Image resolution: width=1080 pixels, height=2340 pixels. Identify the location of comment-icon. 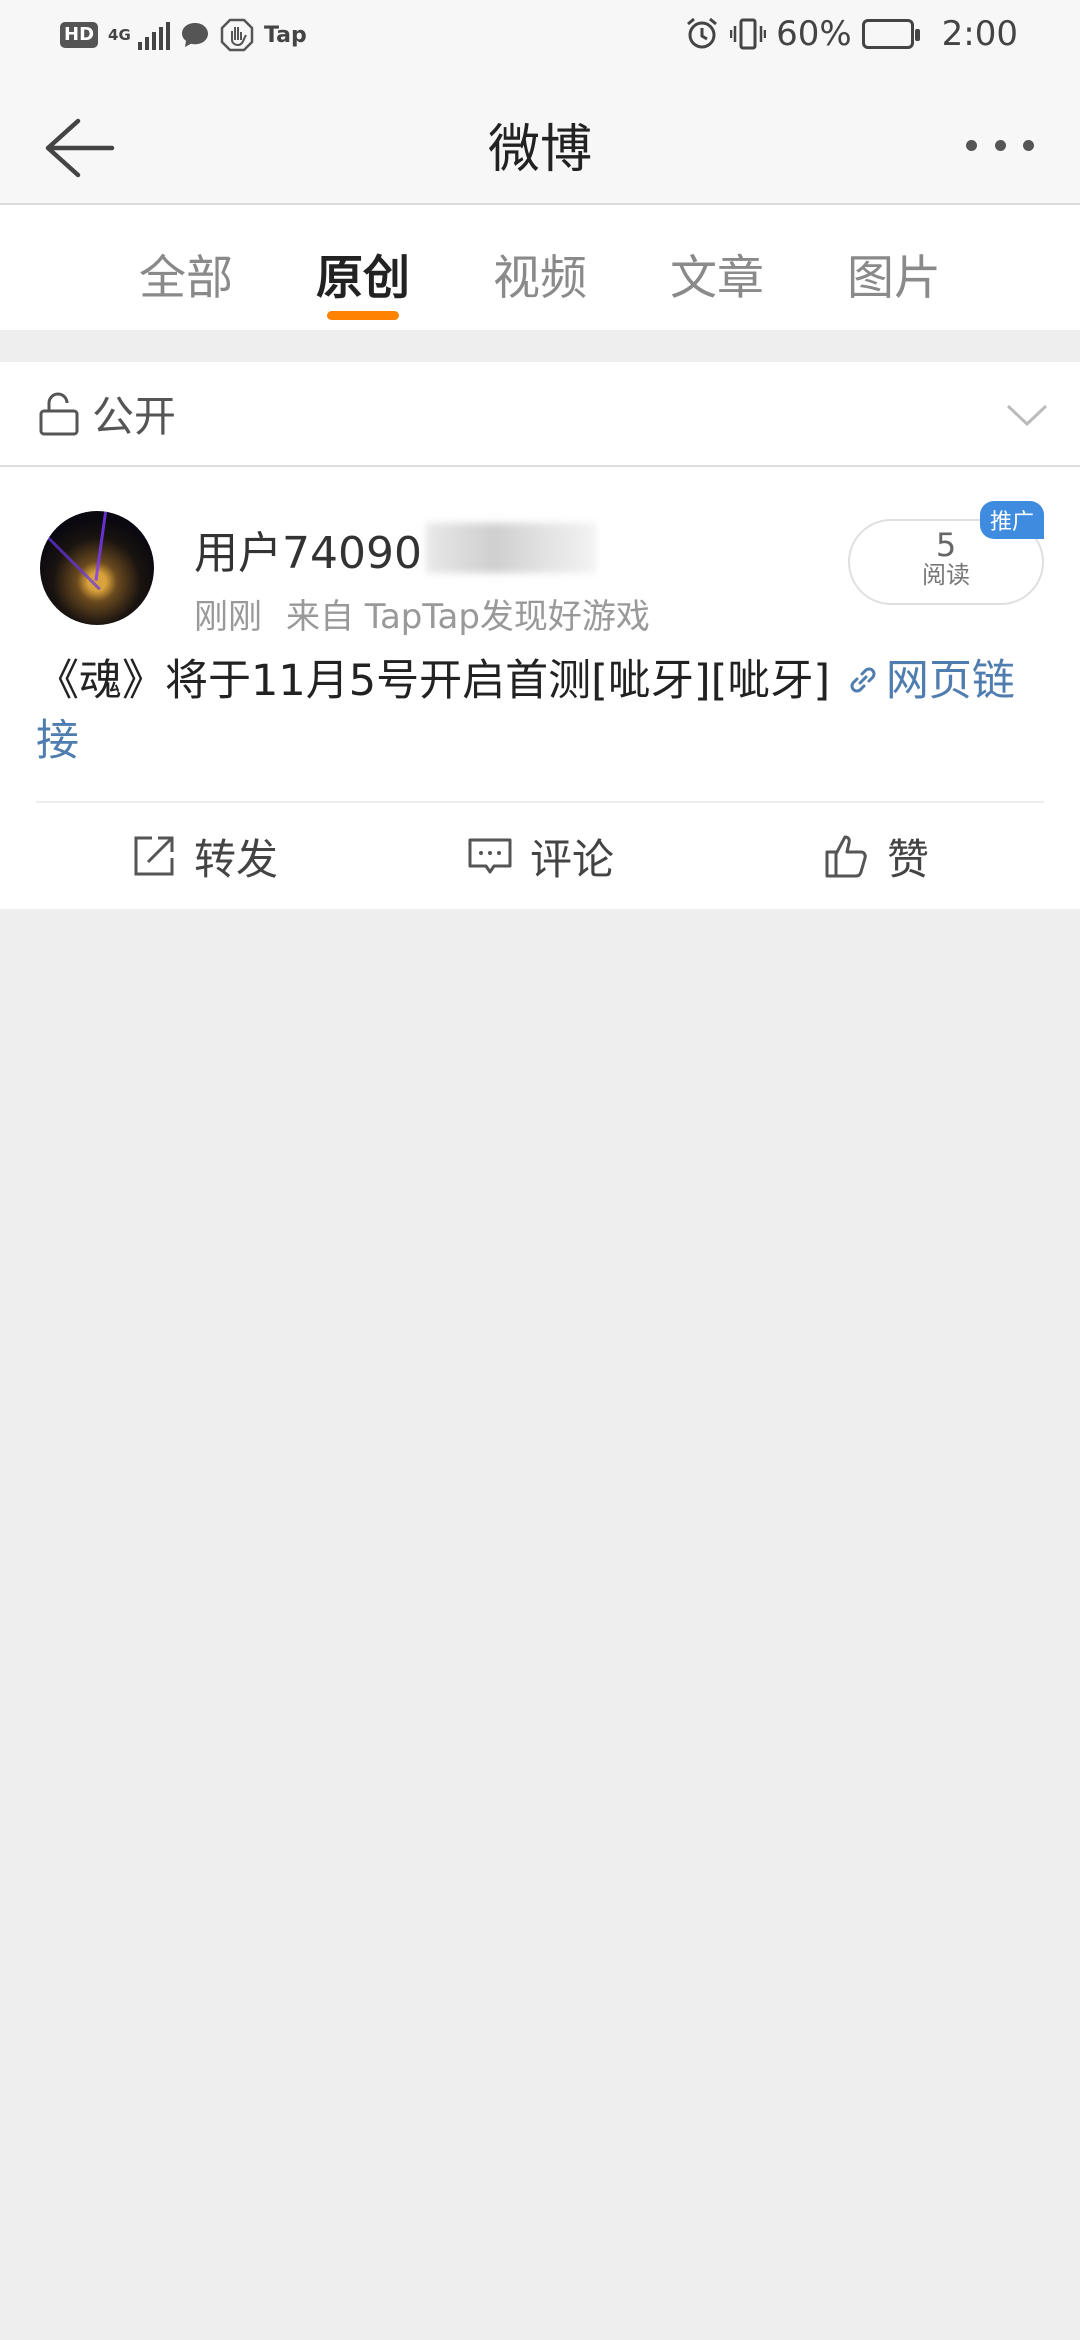
(490, 856).